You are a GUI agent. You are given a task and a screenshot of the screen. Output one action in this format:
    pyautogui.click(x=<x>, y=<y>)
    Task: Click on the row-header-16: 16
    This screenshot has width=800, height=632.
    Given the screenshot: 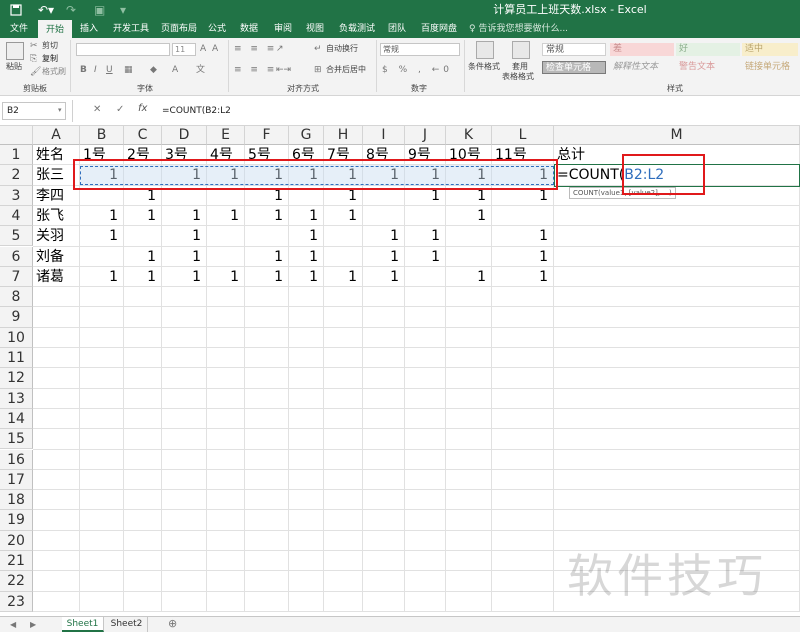 What is the action you would take?
    pyautogui.click(x=16, y=459)
    